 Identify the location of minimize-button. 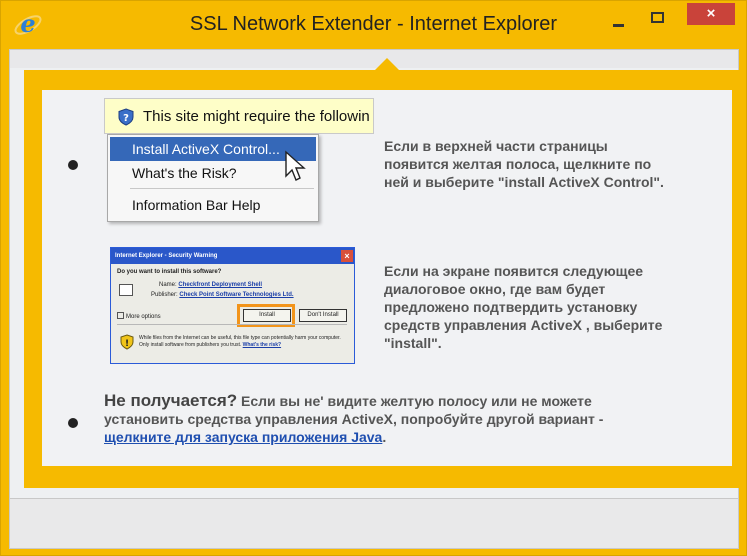
(618, 20).